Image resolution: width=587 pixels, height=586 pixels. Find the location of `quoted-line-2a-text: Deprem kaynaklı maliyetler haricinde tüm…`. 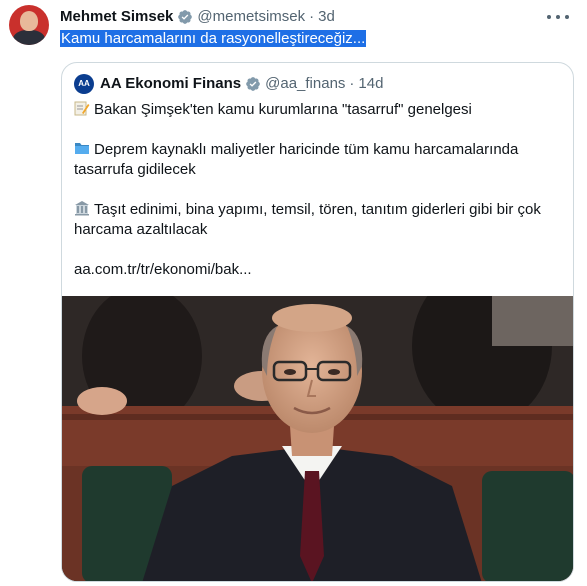

quoted-line-2a-text: Deprem kaynaklı maliyetler haricinde tüm… is located at coordinates (306, 149).